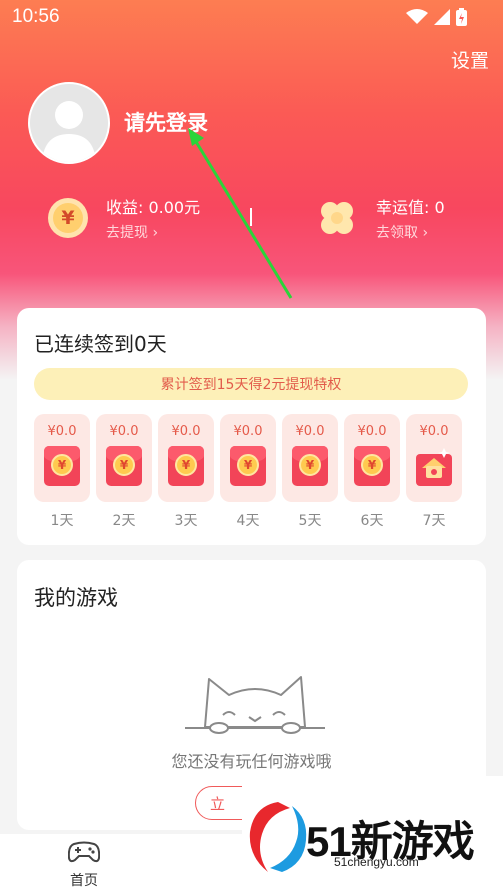 The image size is (503, 894). Describe the element at coordinates (337, 218) in the screenshot. I see `clover-icon` at that location.